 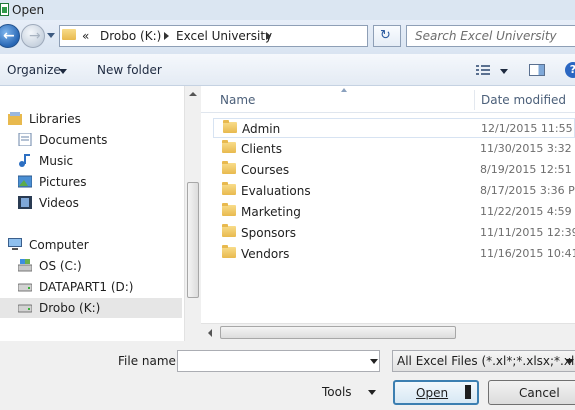 I want to click on nav-label: Videos, so click(x=59, y=203).